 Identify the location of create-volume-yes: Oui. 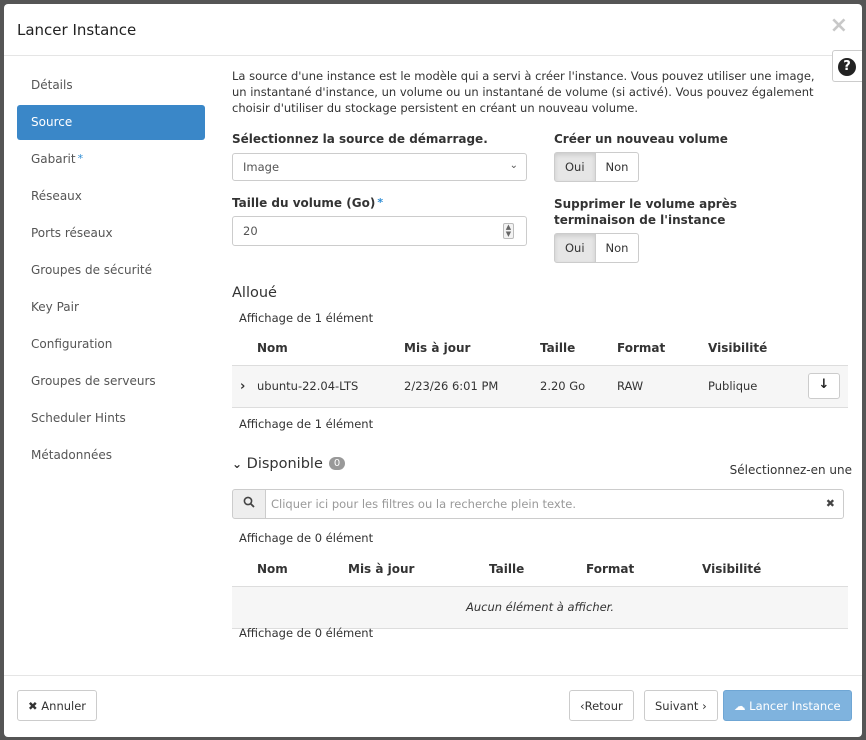
(575, 167).